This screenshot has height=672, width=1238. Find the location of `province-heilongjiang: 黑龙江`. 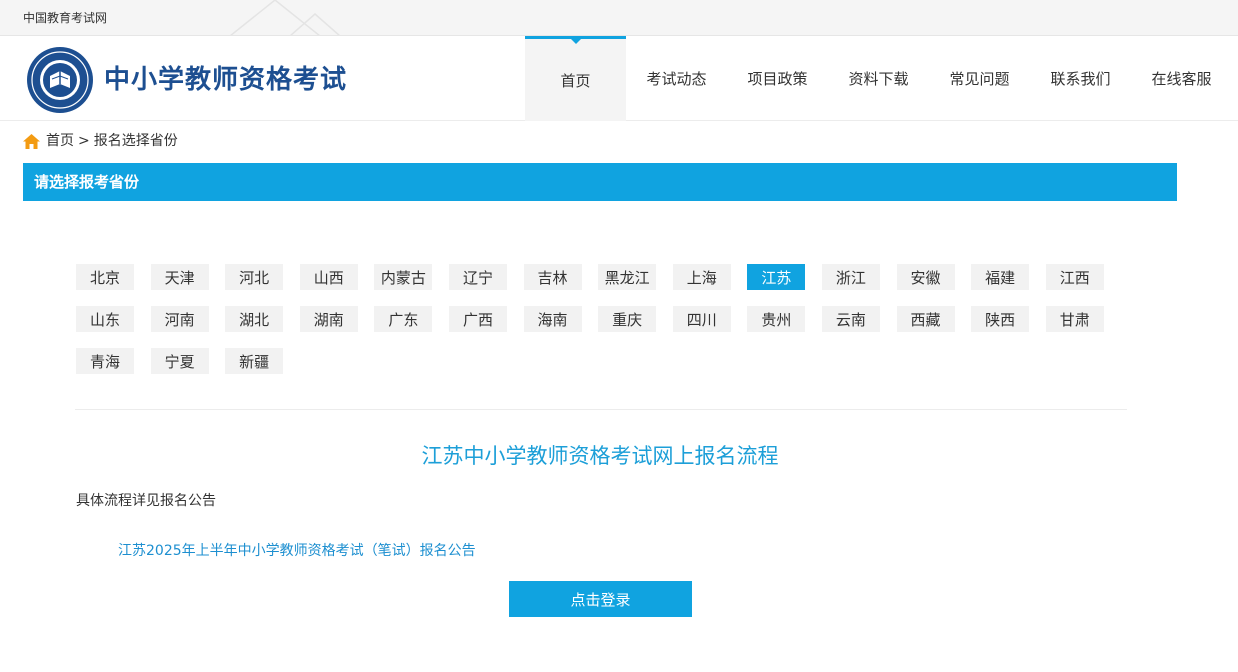

province-heilongjiang: 黑龙江 is located at coordinates (627, 277).